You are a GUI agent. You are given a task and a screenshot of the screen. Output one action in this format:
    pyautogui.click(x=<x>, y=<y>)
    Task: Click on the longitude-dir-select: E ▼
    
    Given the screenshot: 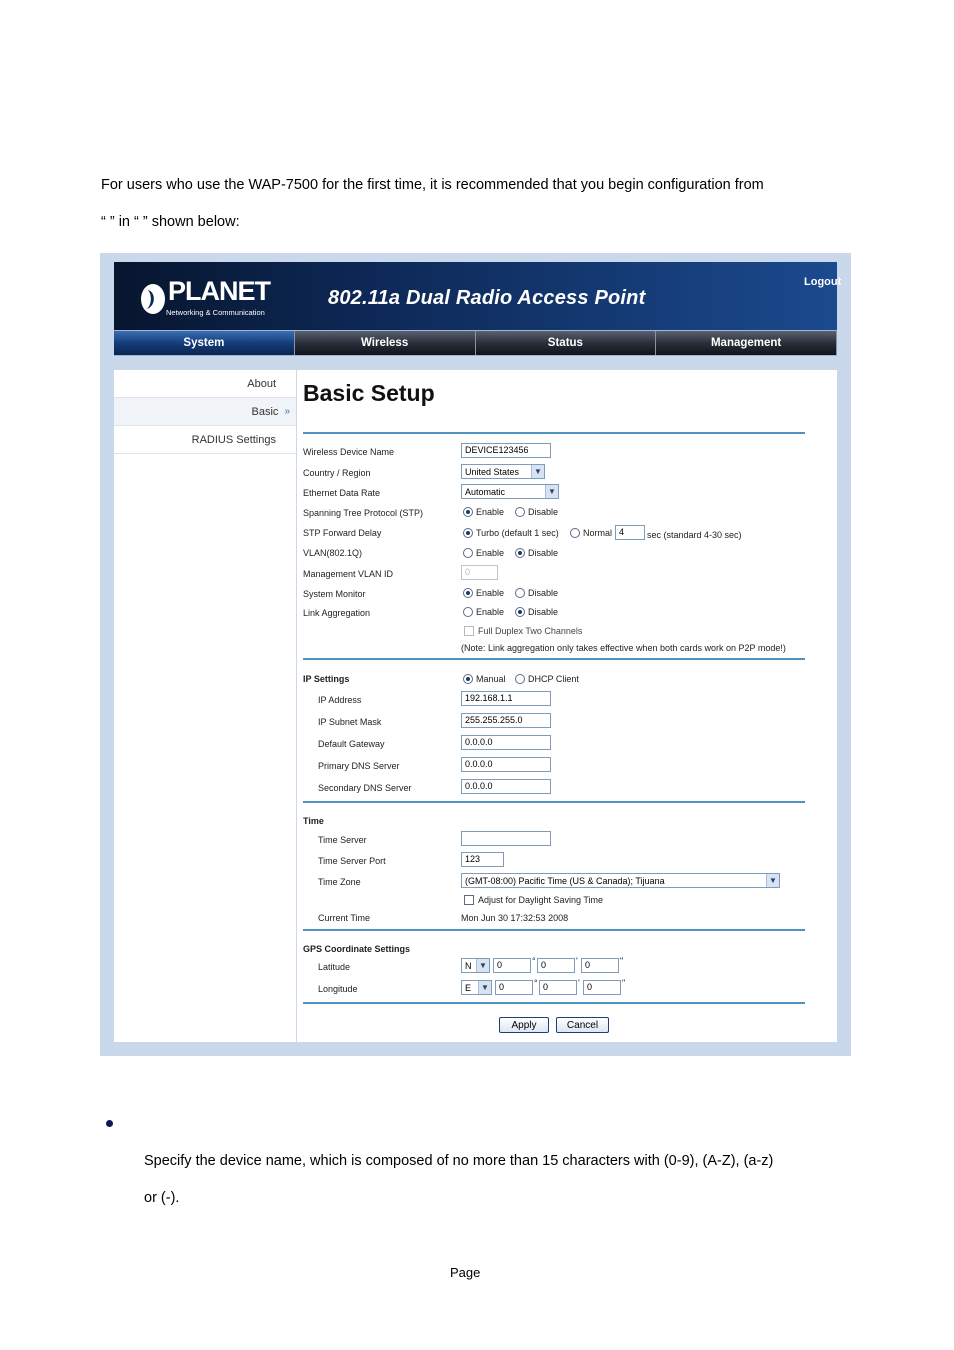 What is the action you would take?
    pyautogui.click(x=476, y=987)
    